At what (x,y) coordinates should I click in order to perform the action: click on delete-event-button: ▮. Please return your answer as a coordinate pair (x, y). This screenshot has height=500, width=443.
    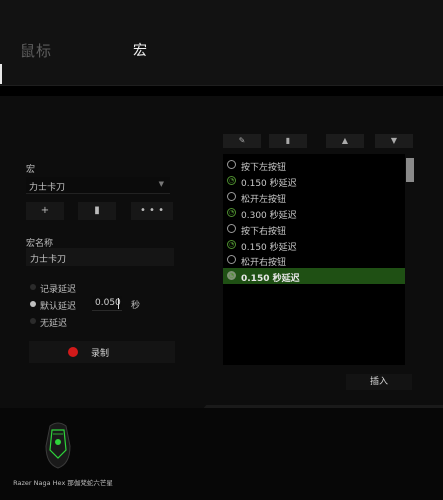
    Looking at the image, I should click on (288, 141).